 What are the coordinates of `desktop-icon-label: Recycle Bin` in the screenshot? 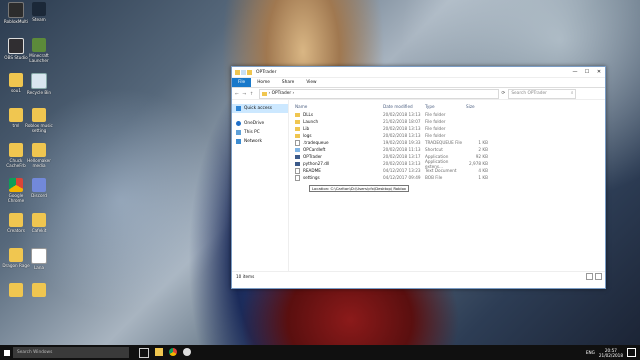 It's located at (39, 92).